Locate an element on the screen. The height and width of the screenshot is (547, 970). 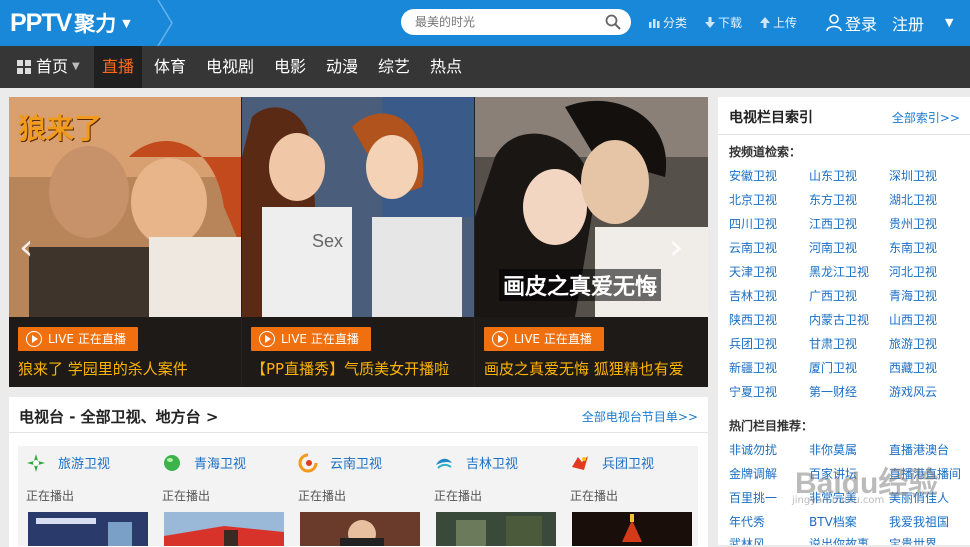
channel-link: 东南卫视 is located at coordinates (913, 247).